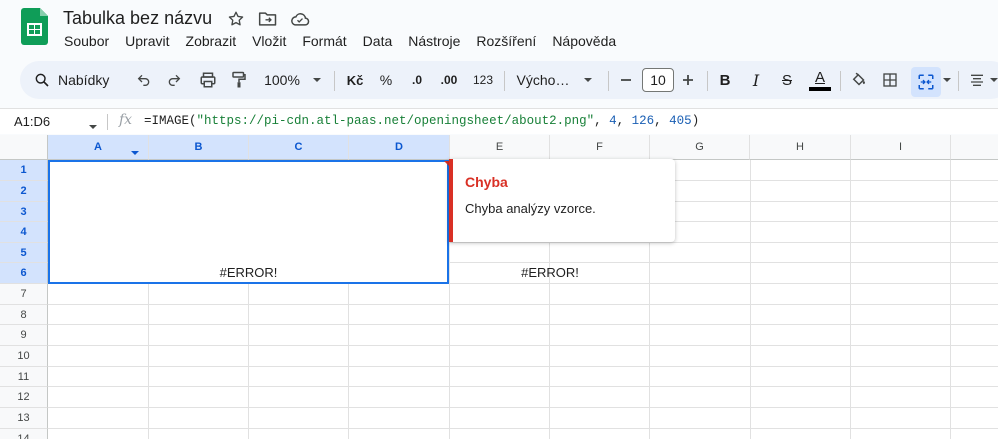 The image size is (998, 439). I want to click on row-header-11: 11, so click(24, 377).